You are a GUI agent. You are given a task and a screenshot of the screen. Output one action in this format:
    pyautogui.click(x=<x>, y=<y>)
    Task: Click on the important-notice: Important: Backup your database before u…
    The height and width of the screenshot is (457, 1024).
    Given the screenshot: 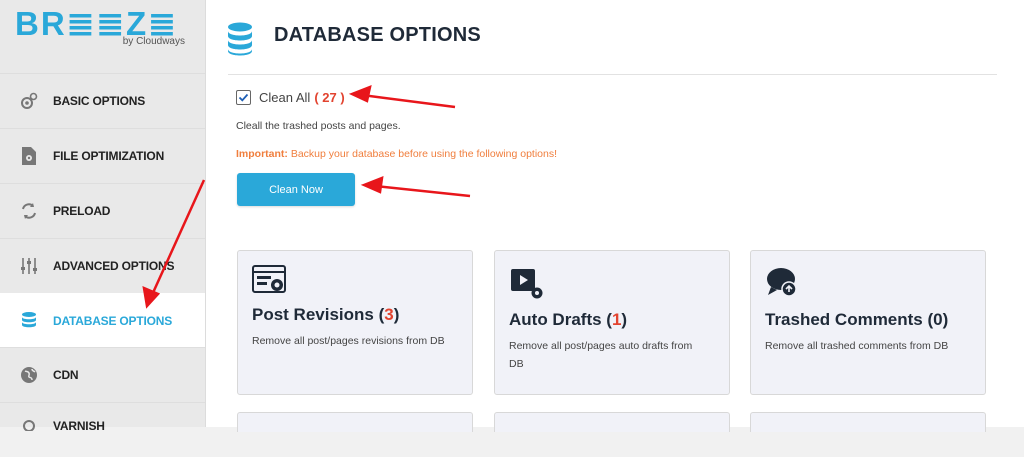 What is the action you would take?
    pyautogui.click(x=396, y=154)
    